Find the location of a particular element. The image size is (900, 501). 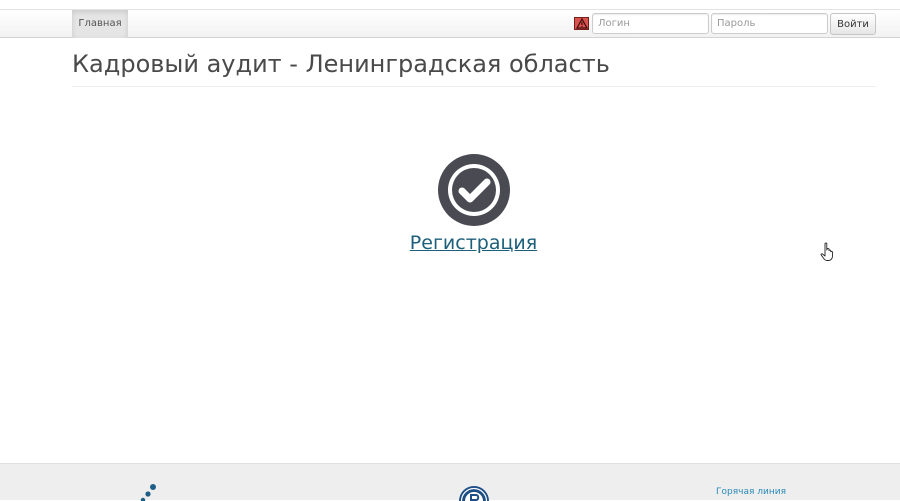

login-button: Войти is located at coordinates (853, 24).